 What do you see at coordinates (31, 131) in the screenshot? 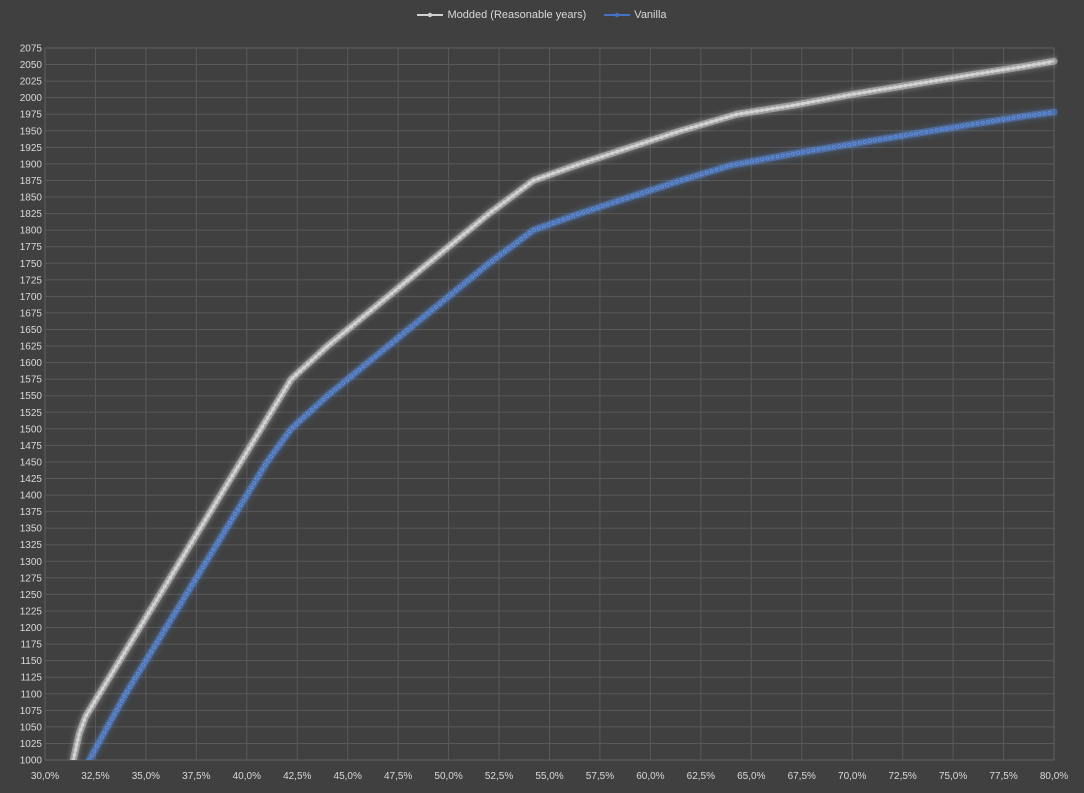
I see `y-tick-label: 1950` at bounding box center [31, 131].